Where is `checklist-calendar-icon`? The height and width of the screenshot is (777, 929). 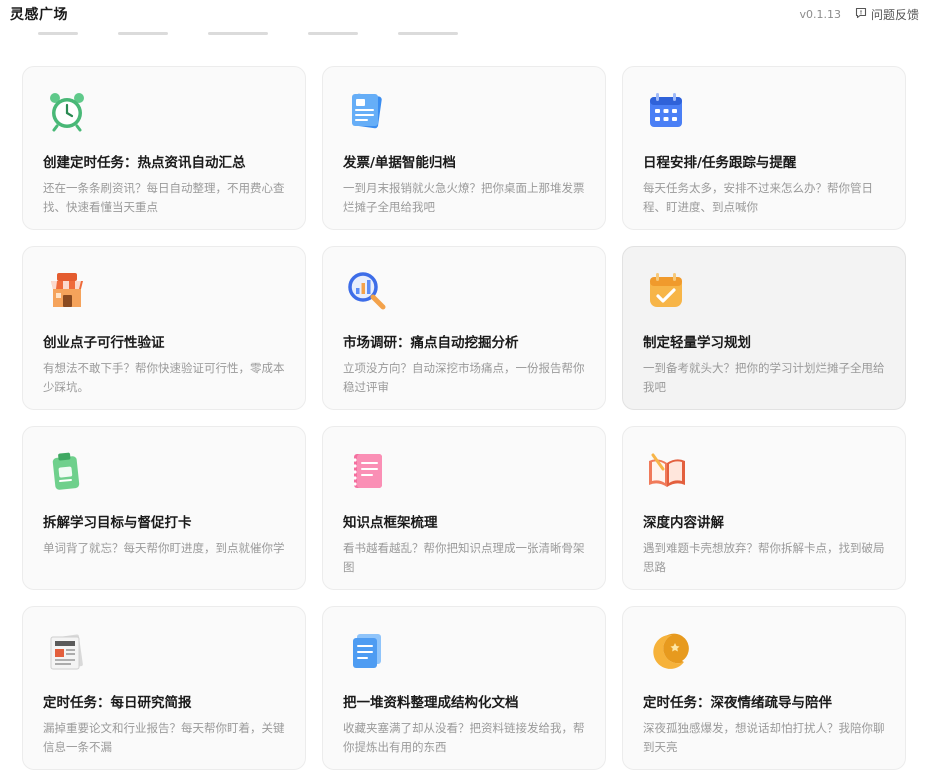
checklist-calendar-icon is located at coordinates (667, 291).